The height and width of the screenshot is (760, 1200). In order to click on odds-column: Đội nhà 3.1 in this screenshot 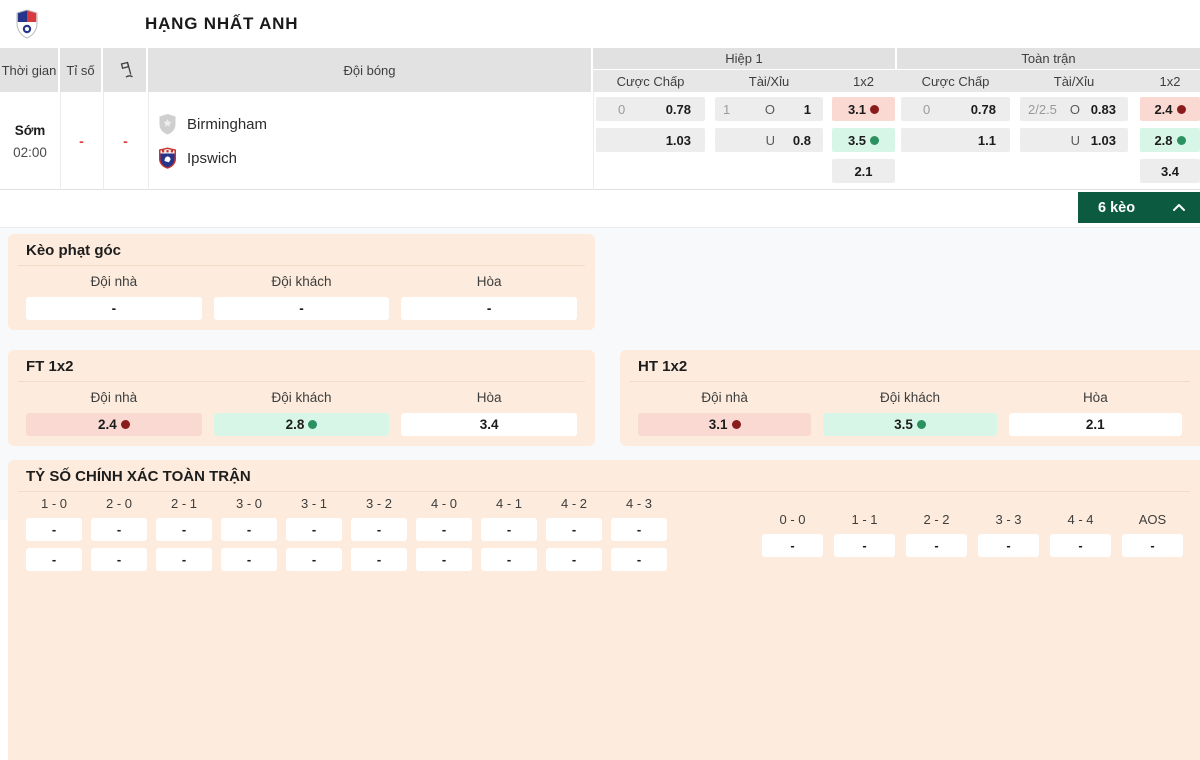, I will do `click(725, 413)`.